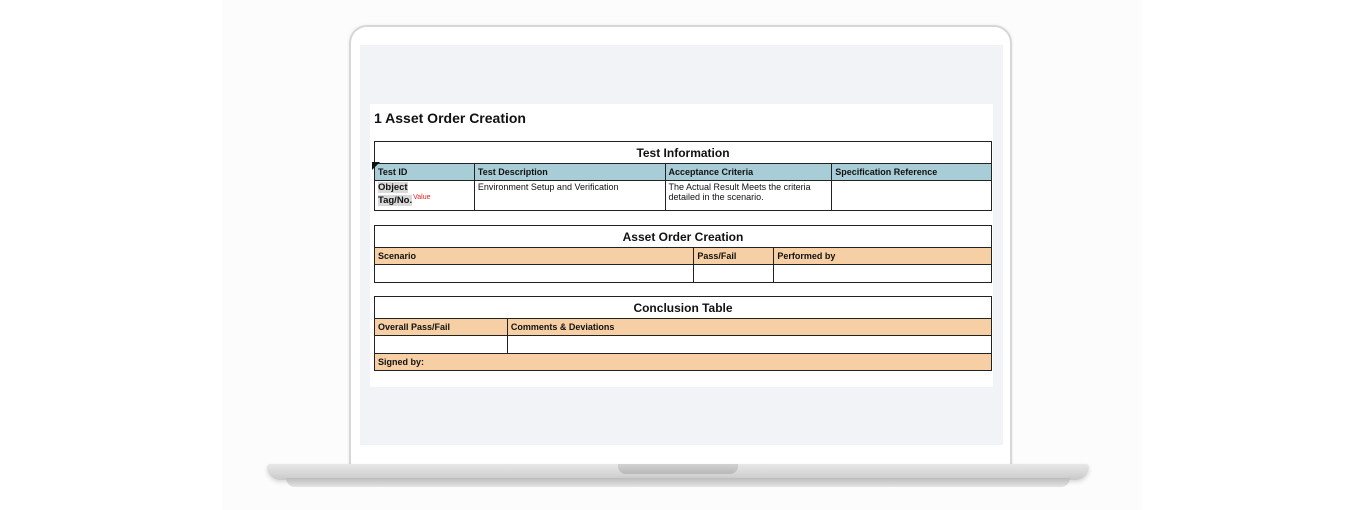 The height and width of the screenshot is (510, 1365). Describe the element at coordinates (395, 200) in the screenshot. I see `object-tag-line2: Tag/No.` at that location.